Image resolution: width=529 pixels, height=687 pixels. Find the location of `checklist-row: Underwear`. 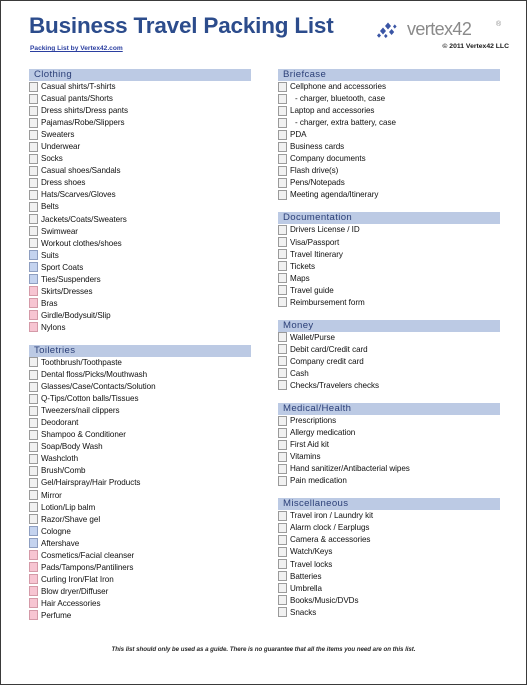

checklist-row: Underwear is located at coordinates (140, 147).